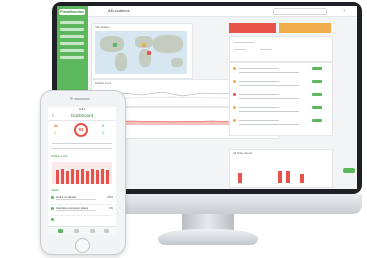 The height and width of the screenshot is (258, 367). What do you see at coordinates (92, 231) in the screenshot?
I see `reports-tab-icon` at bounding box center [92, 231].